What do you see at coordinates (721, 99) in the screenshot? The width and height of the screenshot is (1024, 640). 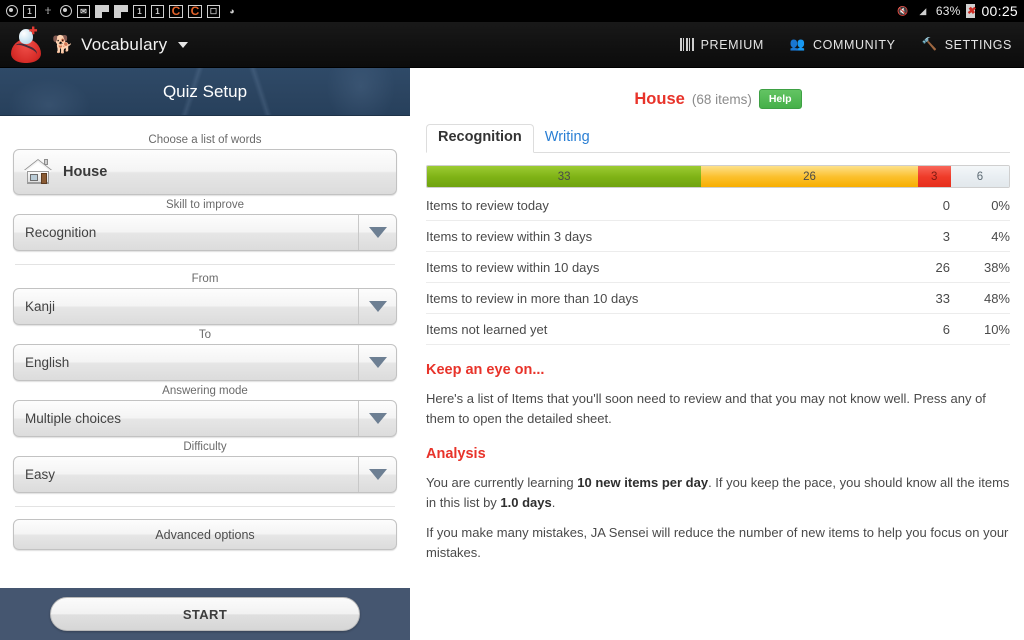 I see `item-count-label: (68 items)` at bounding box center [721, 99].